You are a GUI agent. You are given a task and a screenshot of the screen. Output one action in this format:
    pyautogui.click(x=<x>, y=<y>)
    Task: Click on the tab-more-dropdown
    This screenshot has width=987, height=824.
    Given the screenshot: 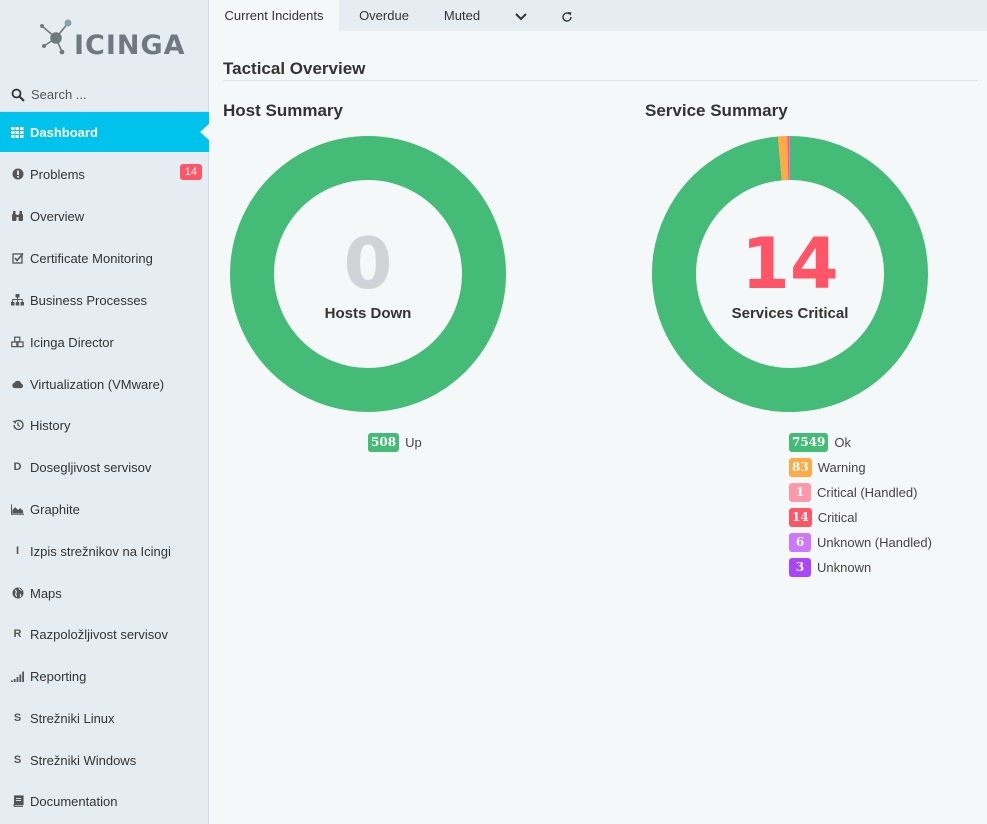 What is the action you would take?
    pyautogui.click(x=521, y=15)
    